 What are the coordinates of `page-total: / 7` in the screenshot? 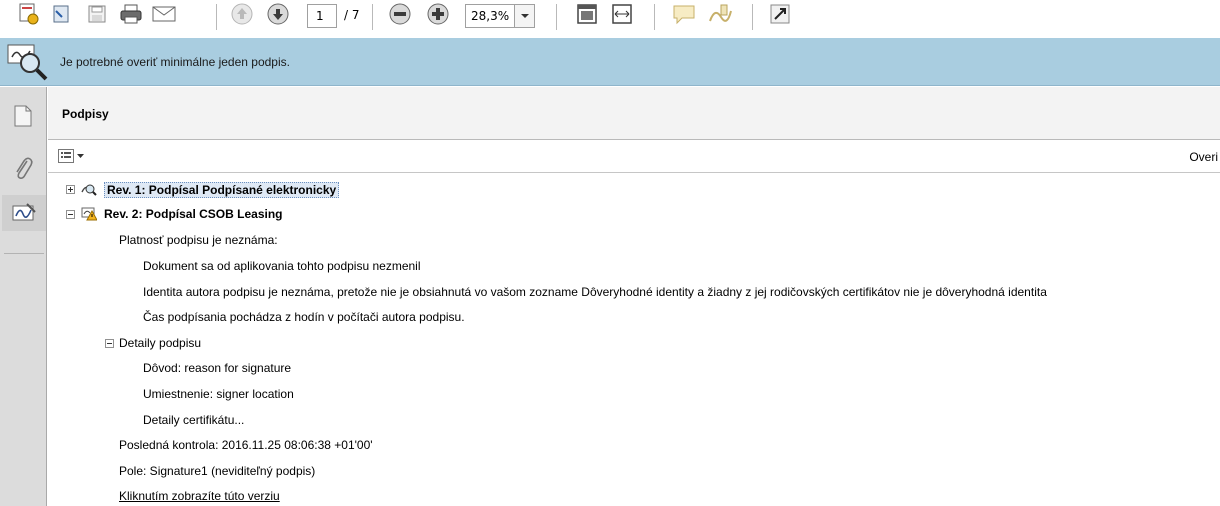 It's located at (352, 15).